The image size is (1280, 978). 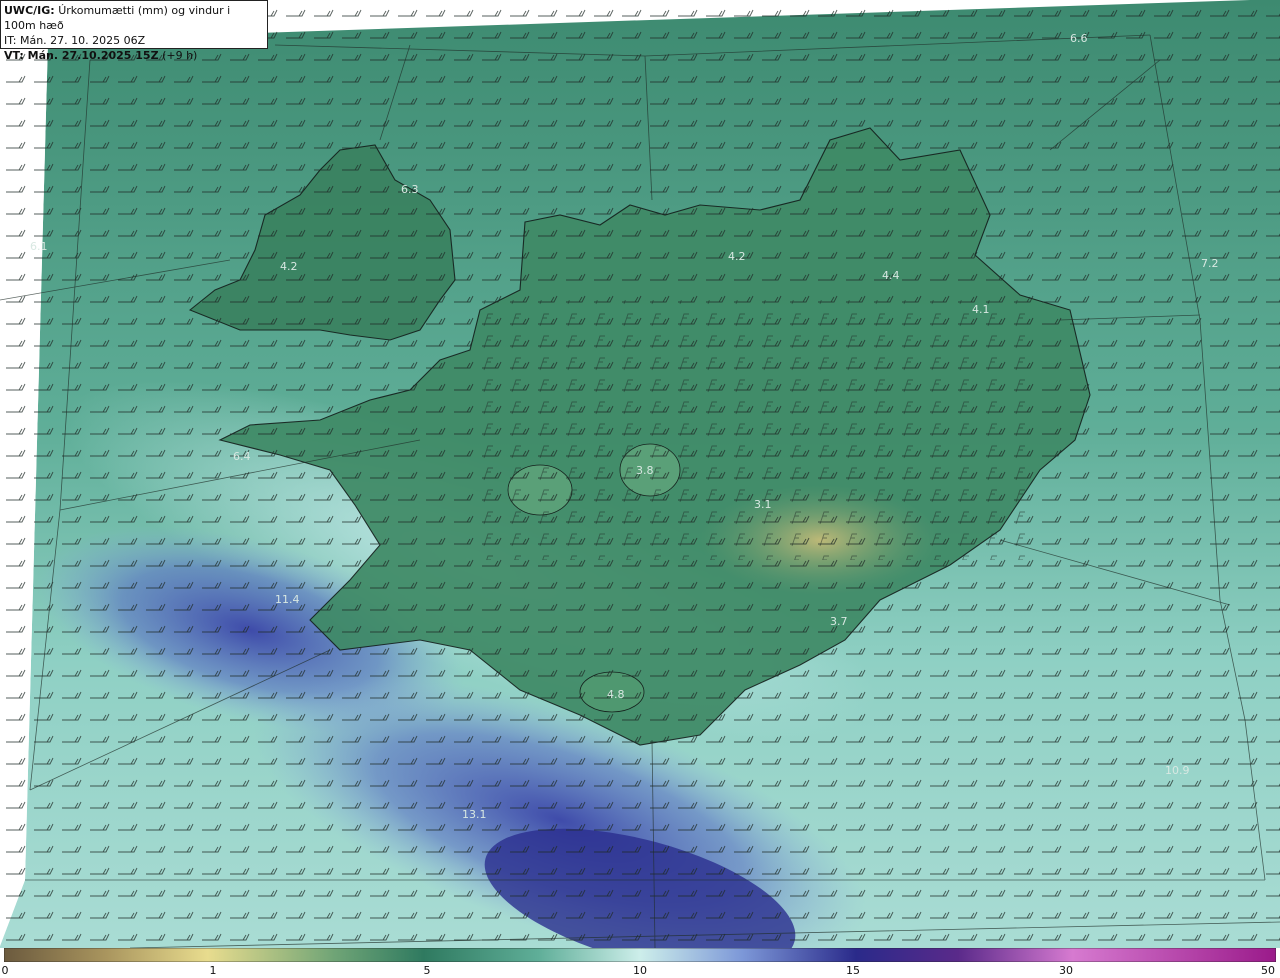 What do you see at coordinates (891, 275) in the screenshot?
I see `map-label-3: 4.4` at bounding box center [891, 275].